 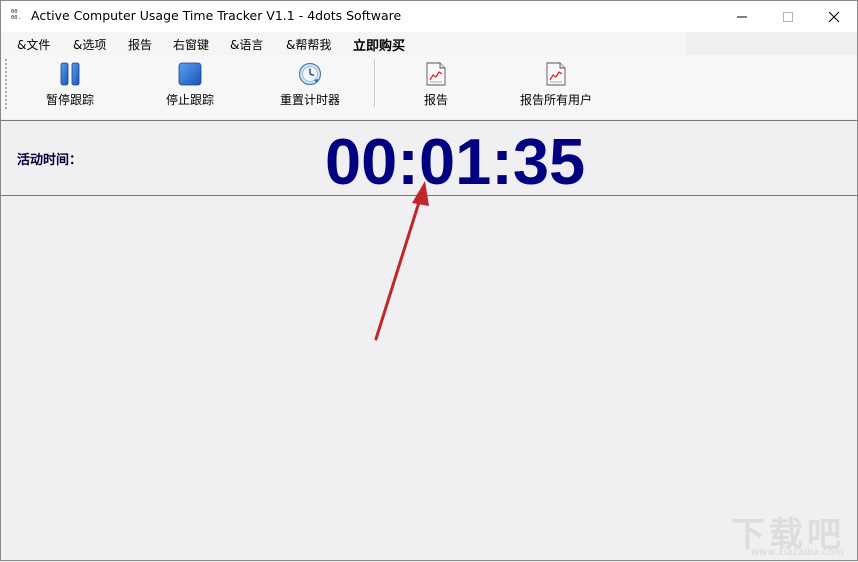 What do you see at coordinates (50, 160) in the screenshot?
I see `active-time-label: 活动时间：` at bounding box center [50, 160].